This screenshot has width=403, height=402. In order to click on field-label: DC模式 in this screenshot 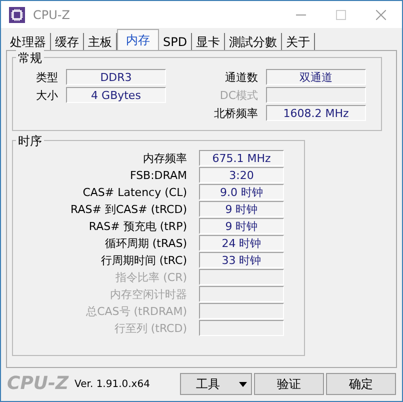, I will do `click(238, 95)`.